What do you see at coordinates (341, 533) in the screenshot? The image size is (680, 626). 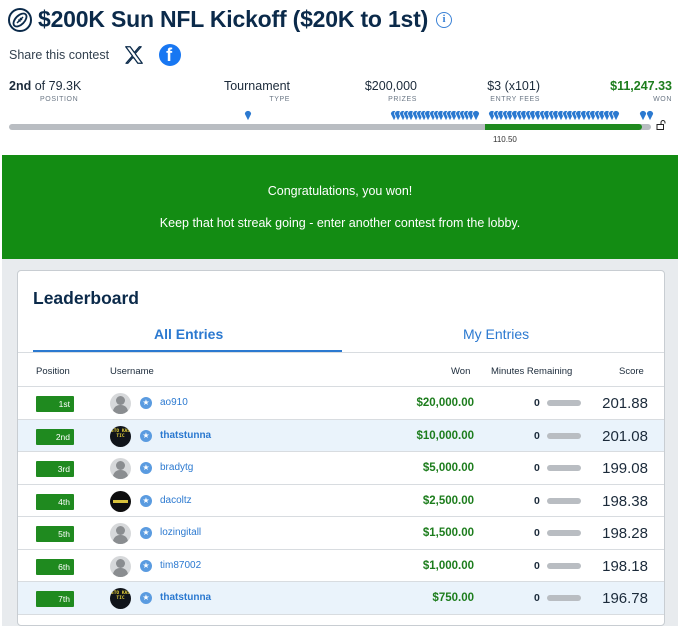 I see `table-row: 5th ★ lozingitall $1,500.00 0 198.28` at bounding box center [341, 533].